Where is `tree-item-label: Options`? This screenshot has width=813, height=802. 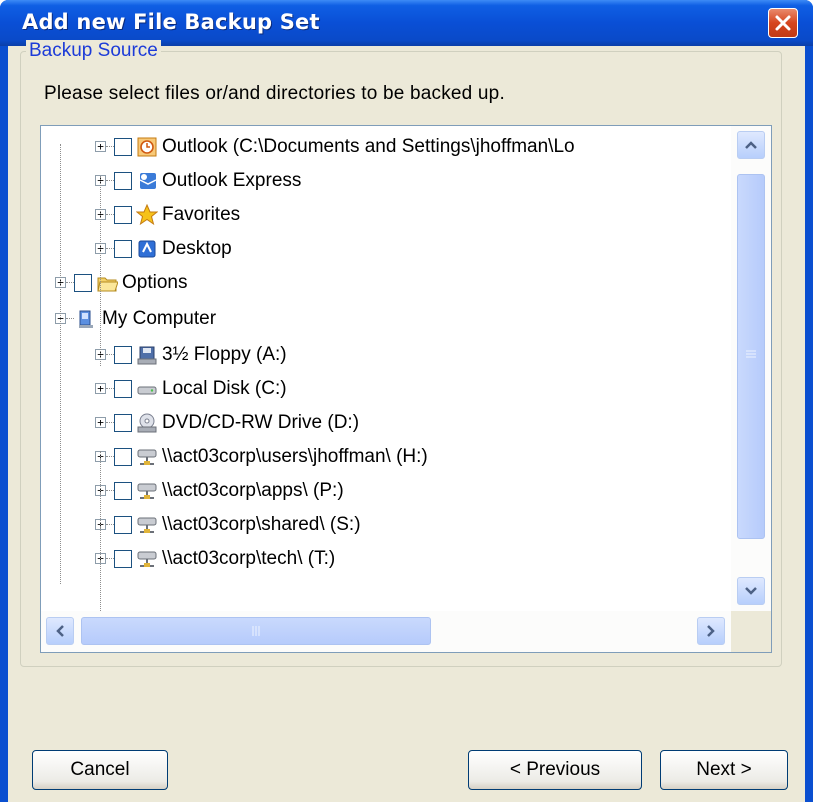 tree-item-label: Options is located at coordinates (155, 282).